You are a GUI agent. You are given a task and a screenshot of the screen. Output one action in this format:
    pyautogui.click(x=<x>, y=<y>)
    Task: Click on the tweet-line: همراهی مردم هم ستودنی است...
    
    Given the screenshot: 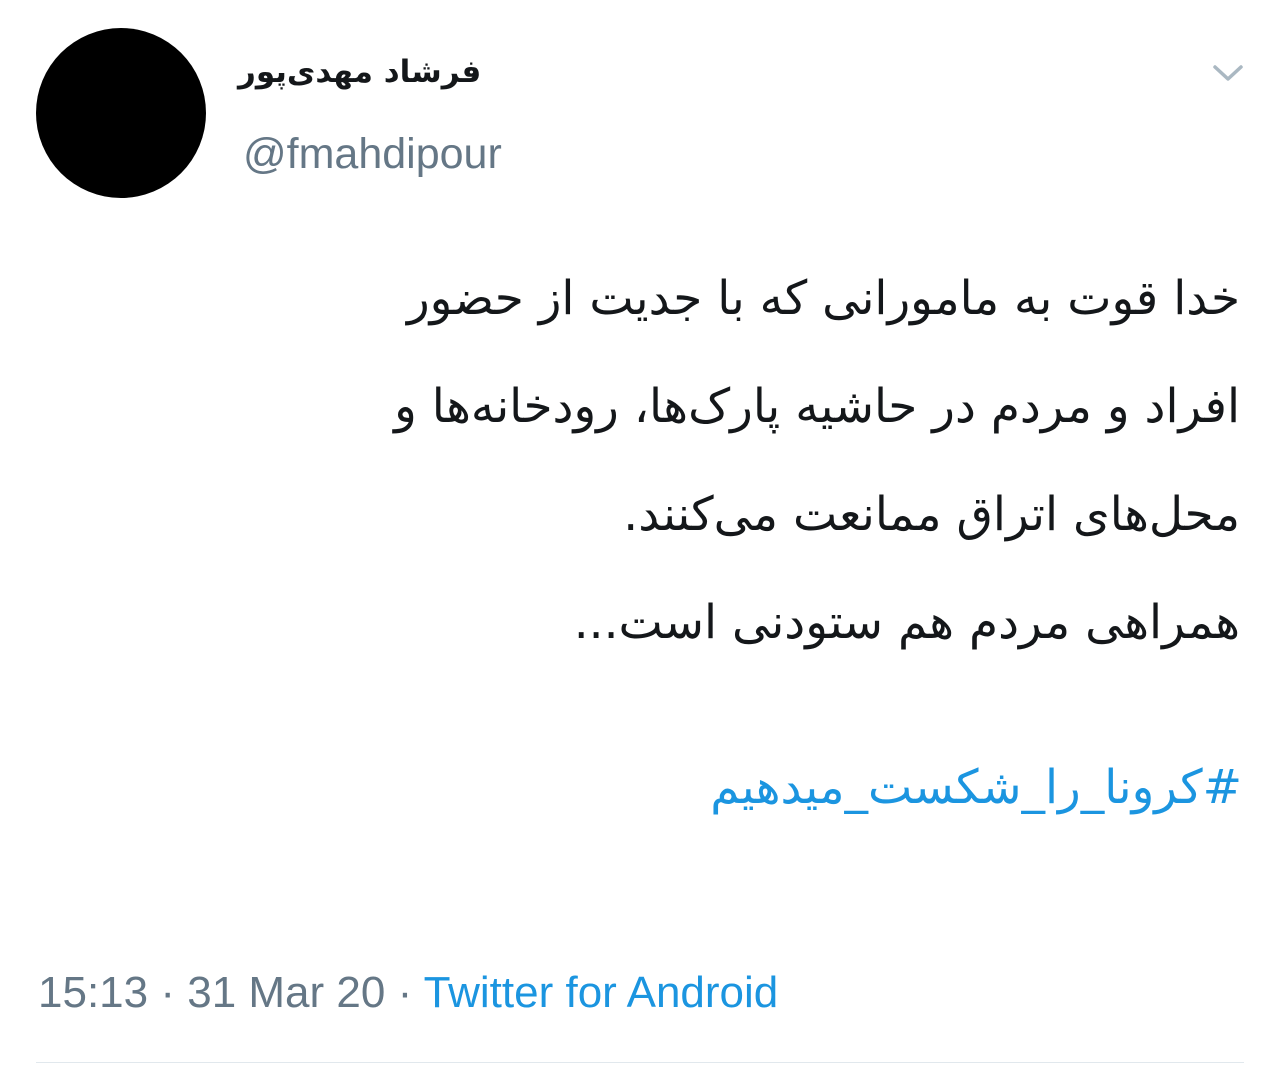 What is the action you would take?
    pyautogui.click(x=906, y=622)
    